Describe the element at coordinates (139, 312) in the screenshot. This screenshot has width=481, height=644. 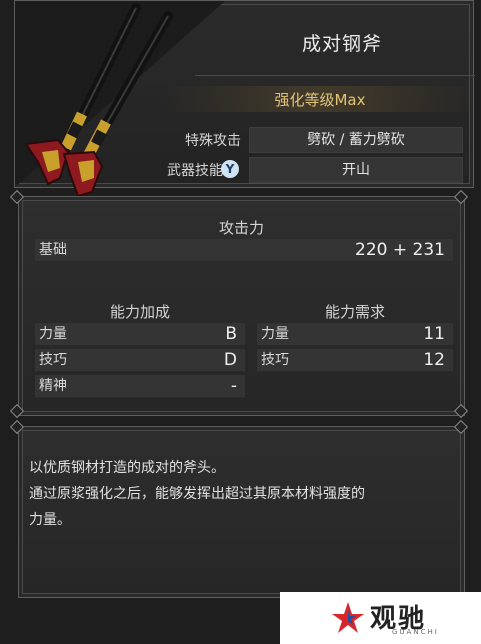
I see `scaling-header: 能力加成` at that location.